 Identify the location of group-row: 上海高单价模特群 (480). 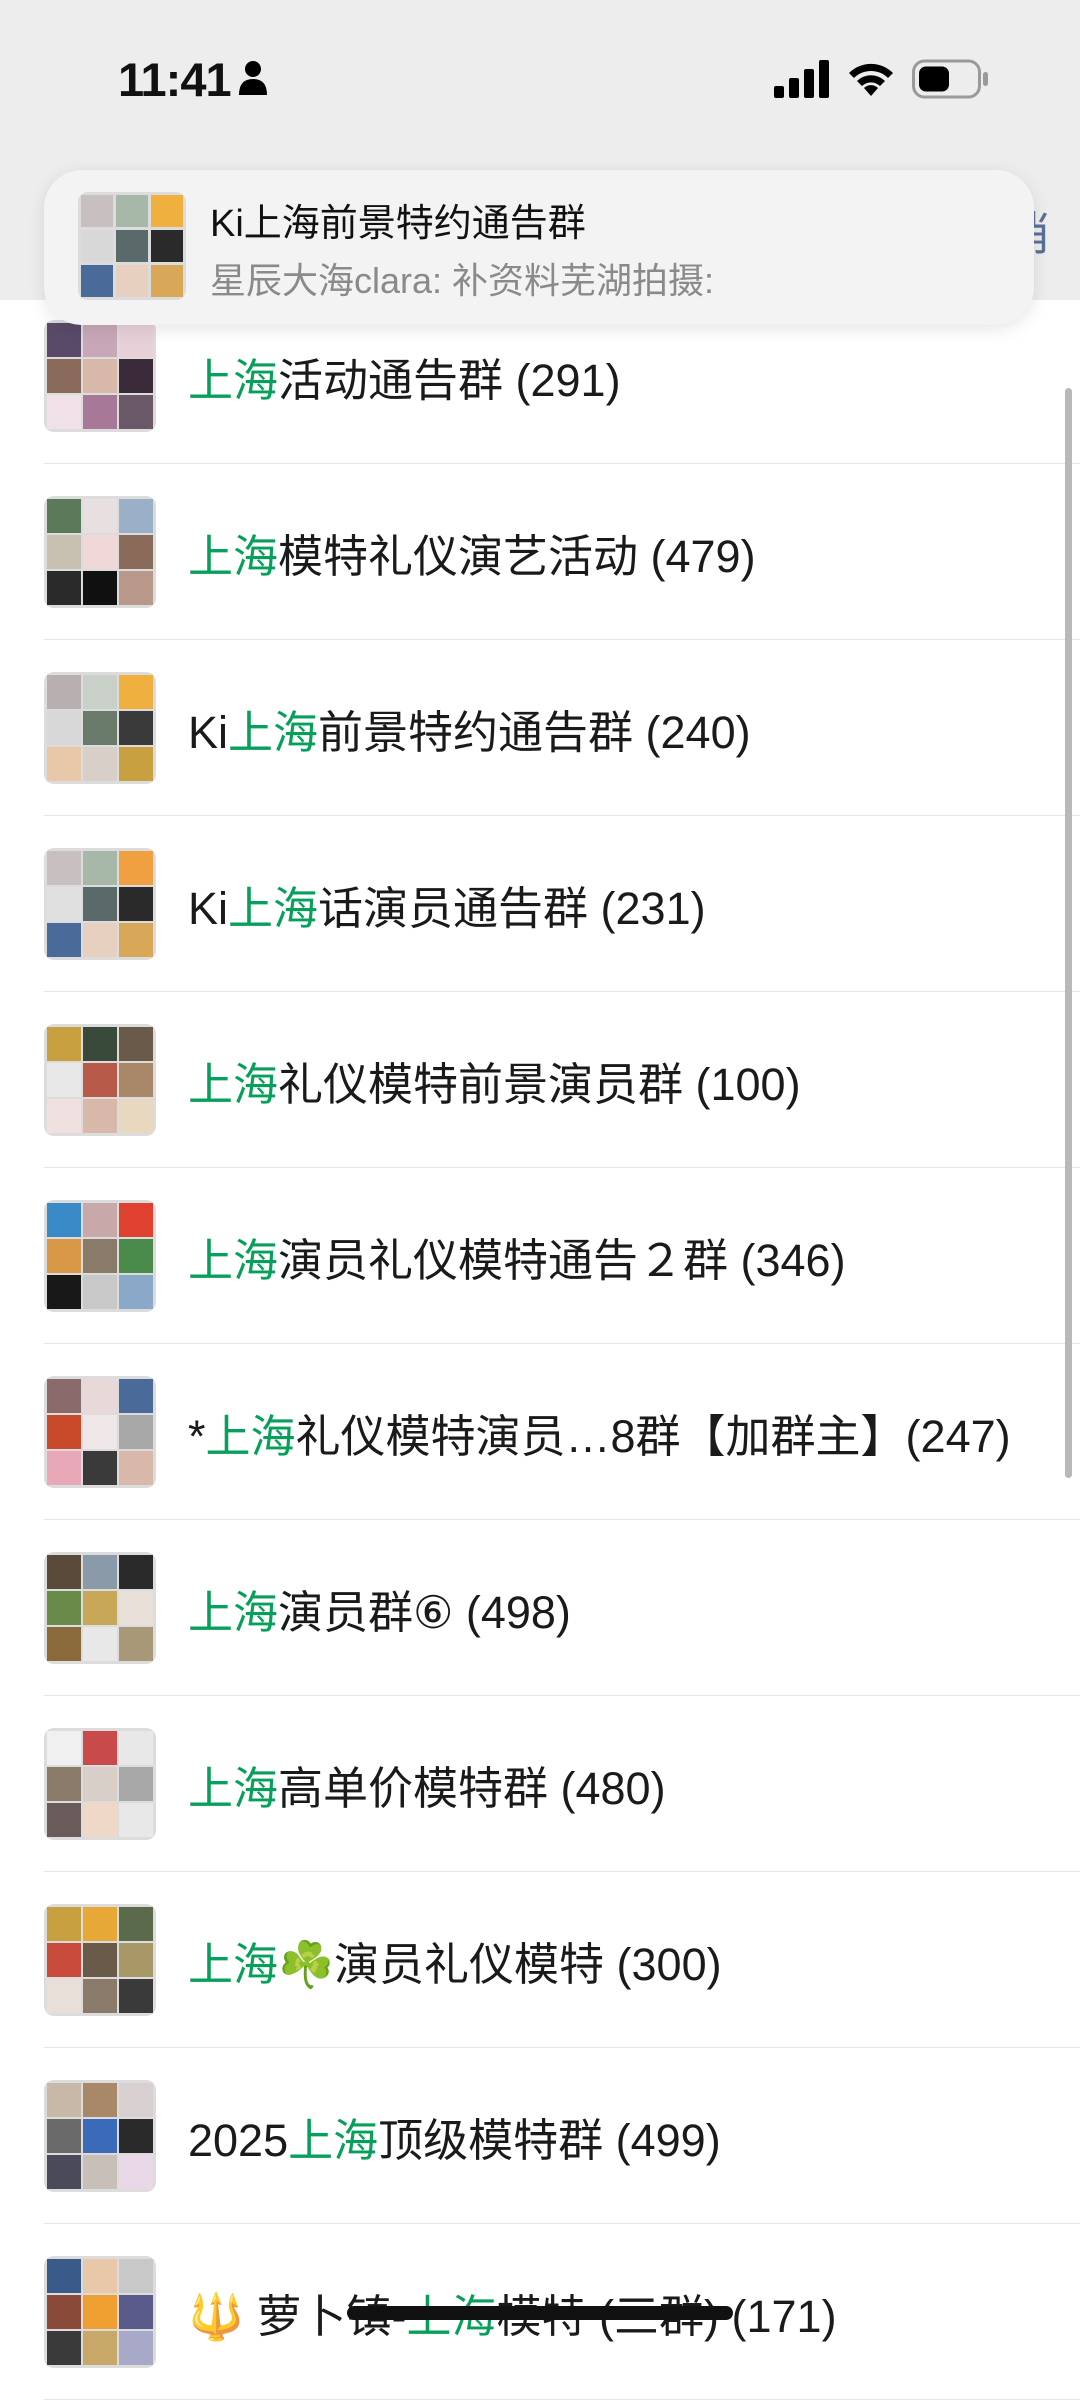
(540, 1784).